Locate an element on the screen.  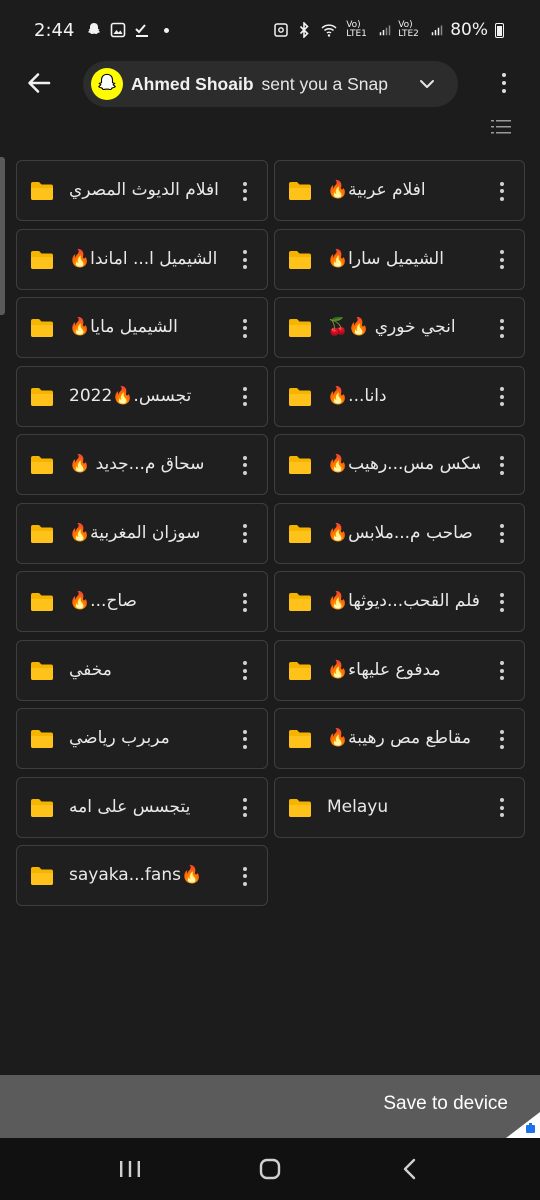
folder-card-8: 🔥...دانا is located at coordinates (399, 396).